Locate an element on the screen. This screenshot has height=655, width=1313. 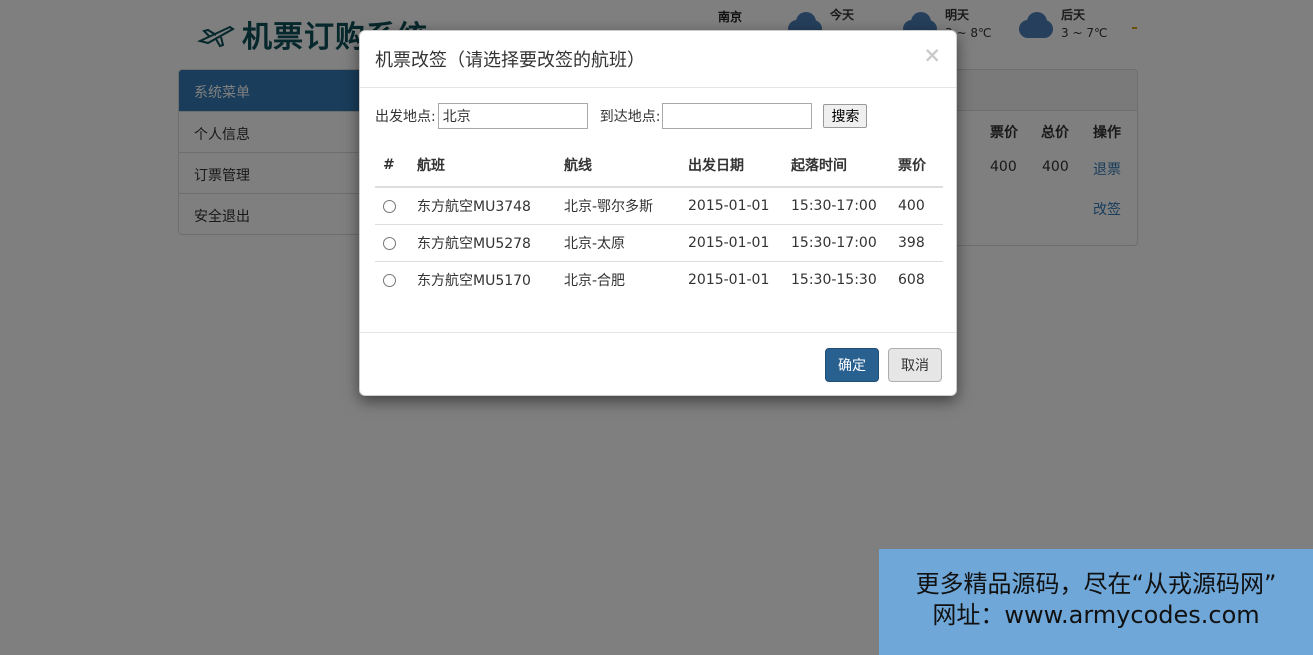
flight-route: 北京-合肥 is located at coordinates (618, 280).